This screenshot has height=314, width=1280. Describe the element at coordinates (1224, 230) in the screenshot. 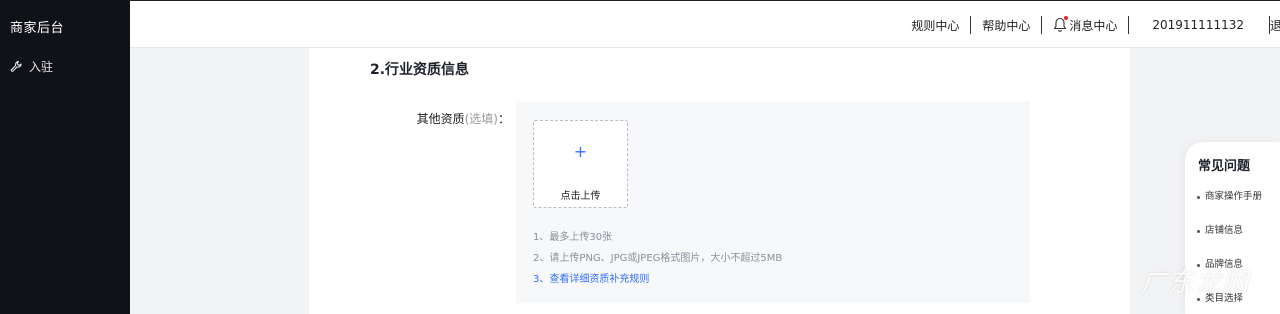

I see `faq-item-label: 店铺信息` at that location.